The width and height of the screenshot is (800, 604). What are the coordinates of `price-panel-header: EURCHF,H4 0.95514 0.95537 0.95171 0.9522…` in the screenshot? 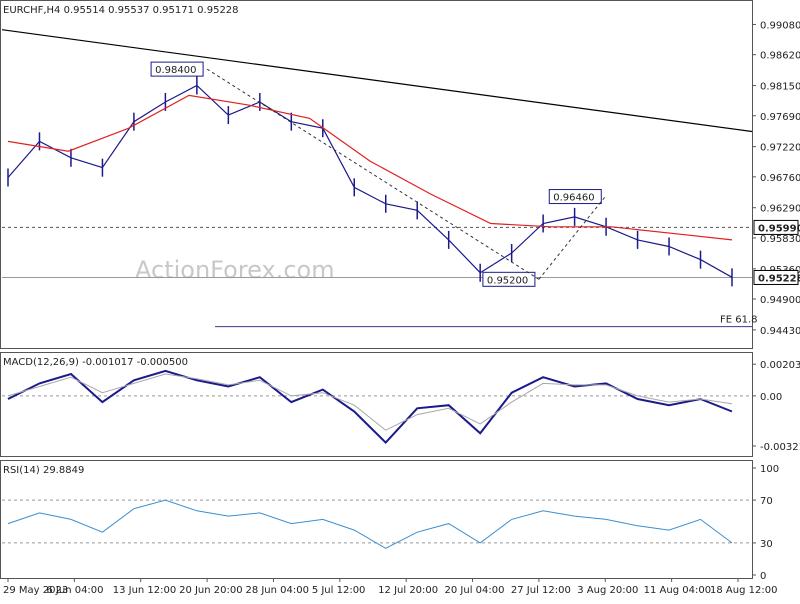 It's located at (121, 10).